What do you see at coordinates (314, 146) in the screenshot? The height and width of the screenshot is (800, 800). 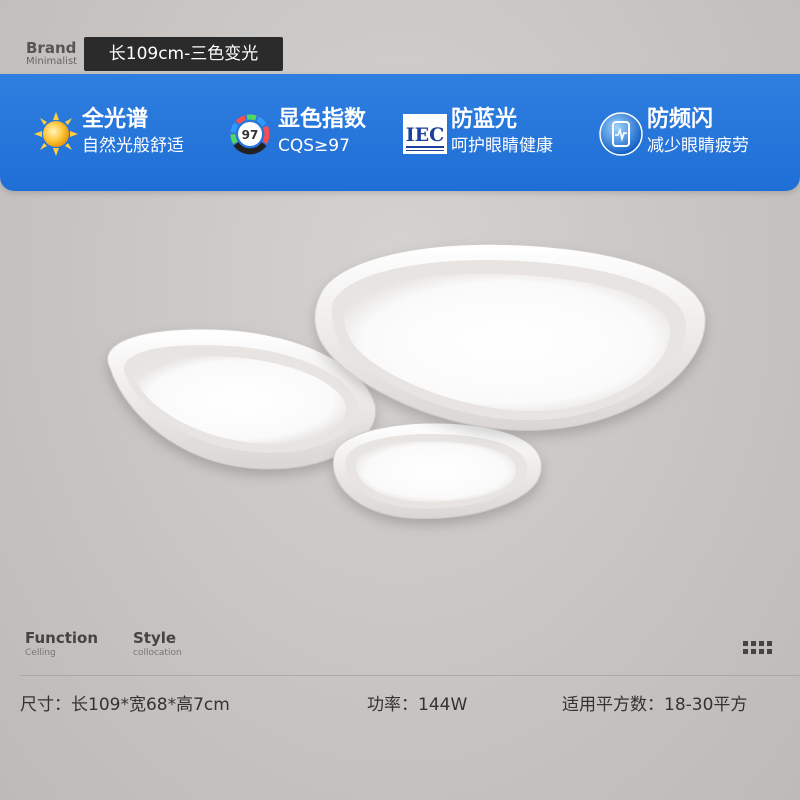 I see `feature-subtitle: CQS≥97` at bounding box center [314, 146].